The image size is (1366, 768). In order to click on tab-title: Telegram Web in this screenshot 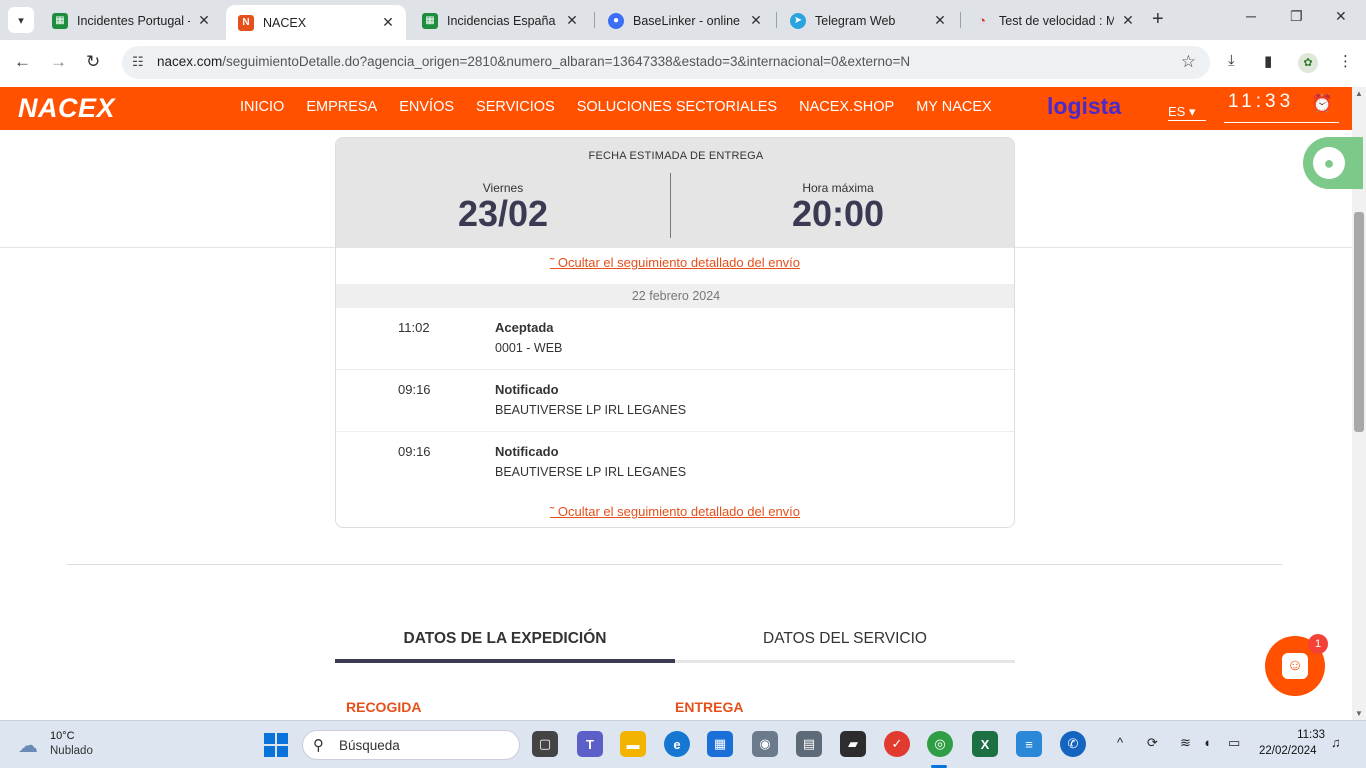, I will do `click(855, 20)`.